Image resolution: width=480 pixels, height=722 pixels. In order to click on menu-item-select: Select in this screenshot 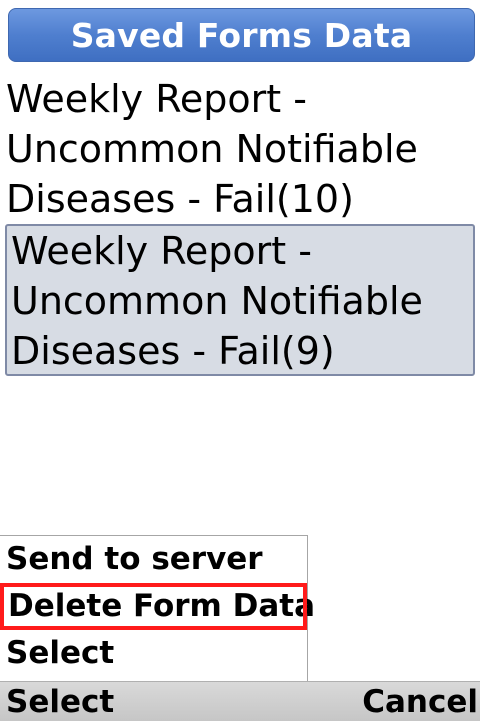, I will do `click(153, 653)`.